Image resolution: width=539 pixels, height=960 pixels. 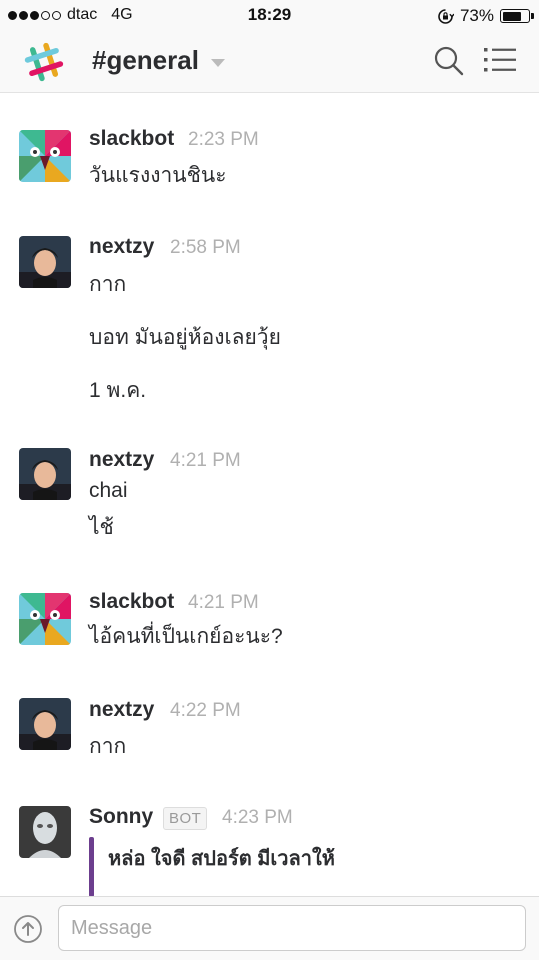 I want to click on message-author: Sonny, so click(x=121, y=817).